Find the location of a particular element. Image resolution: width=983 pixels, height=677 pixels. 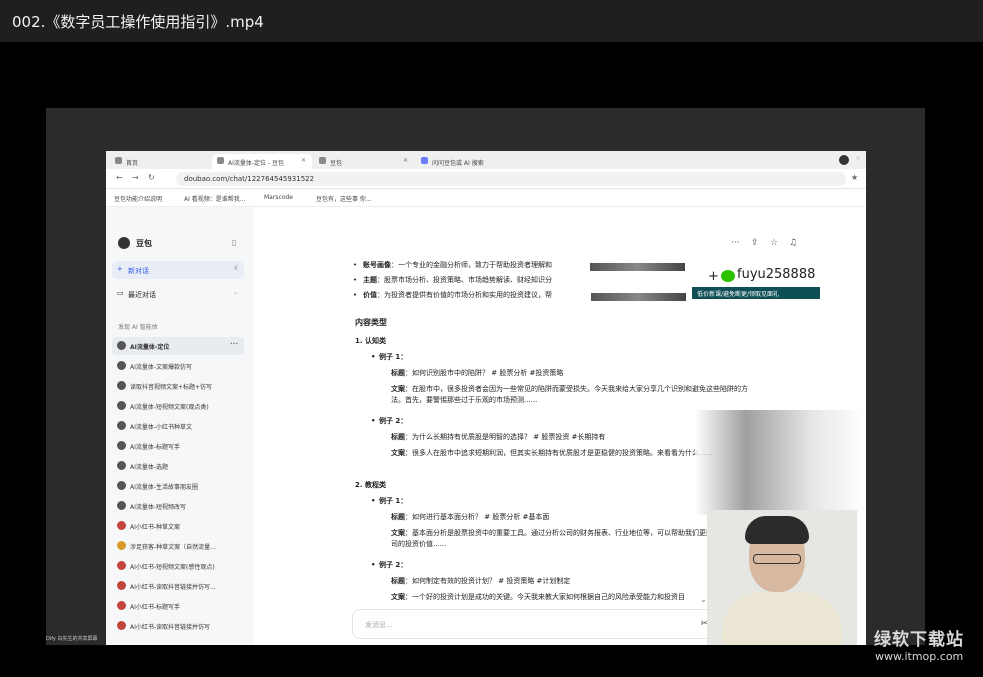

agent-item: AI流量体-文案爆款仿写 is located at coordinates (178, 366).